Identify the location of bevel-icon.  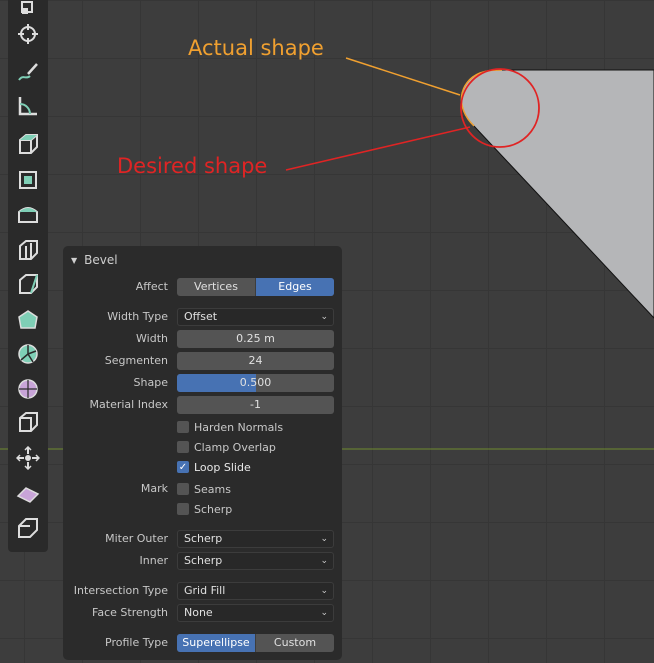
(28, 284).